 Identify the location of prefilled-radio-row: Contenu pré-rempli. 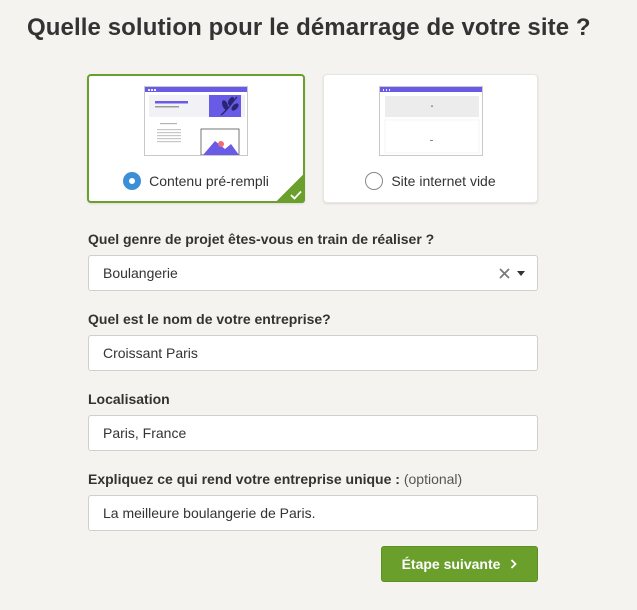
(196, 181).